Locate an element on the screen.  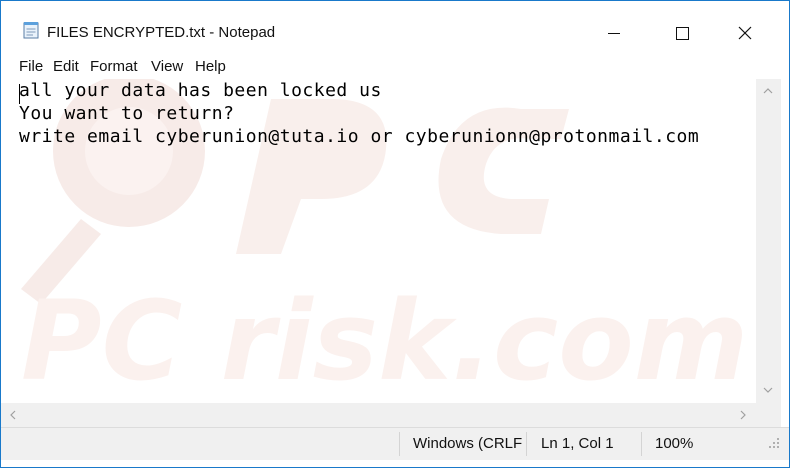
minimize-button is located at coordinates (614, 33).